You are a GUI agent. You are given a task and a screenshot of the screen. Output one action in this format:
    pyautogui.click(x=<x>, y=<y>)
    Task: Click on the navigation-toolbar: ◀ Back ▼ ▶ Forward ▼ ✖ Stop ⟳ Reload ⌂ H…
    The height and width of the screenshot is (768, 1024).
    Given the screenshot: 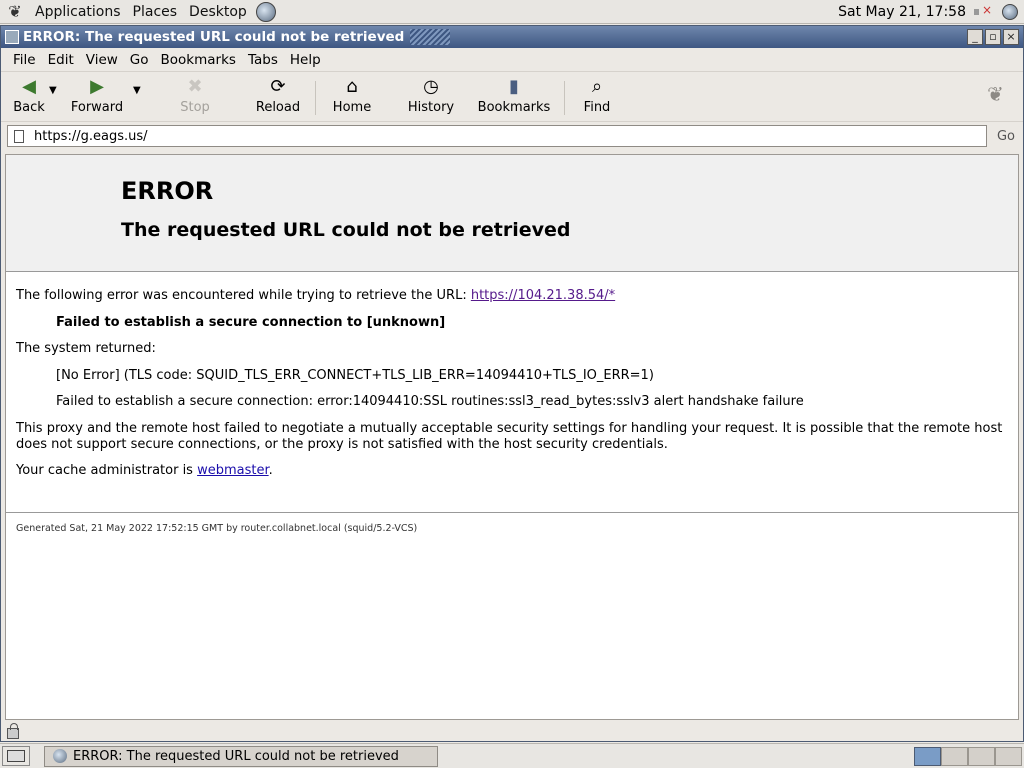 What is the action you would take?
    pyautogui.click(x=512, y=97)
    